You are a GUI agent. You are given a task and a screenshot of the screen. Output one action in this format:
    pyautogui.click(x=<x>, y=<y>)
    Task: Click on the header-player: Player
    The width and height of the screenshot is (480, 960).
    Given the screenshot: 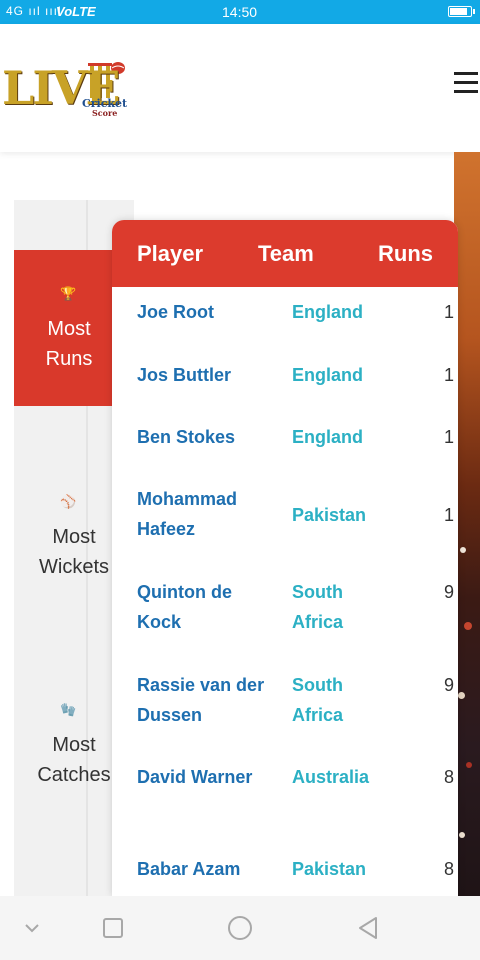 What is the action you would take?
    pyautogui.click(x=170, y=253)
    